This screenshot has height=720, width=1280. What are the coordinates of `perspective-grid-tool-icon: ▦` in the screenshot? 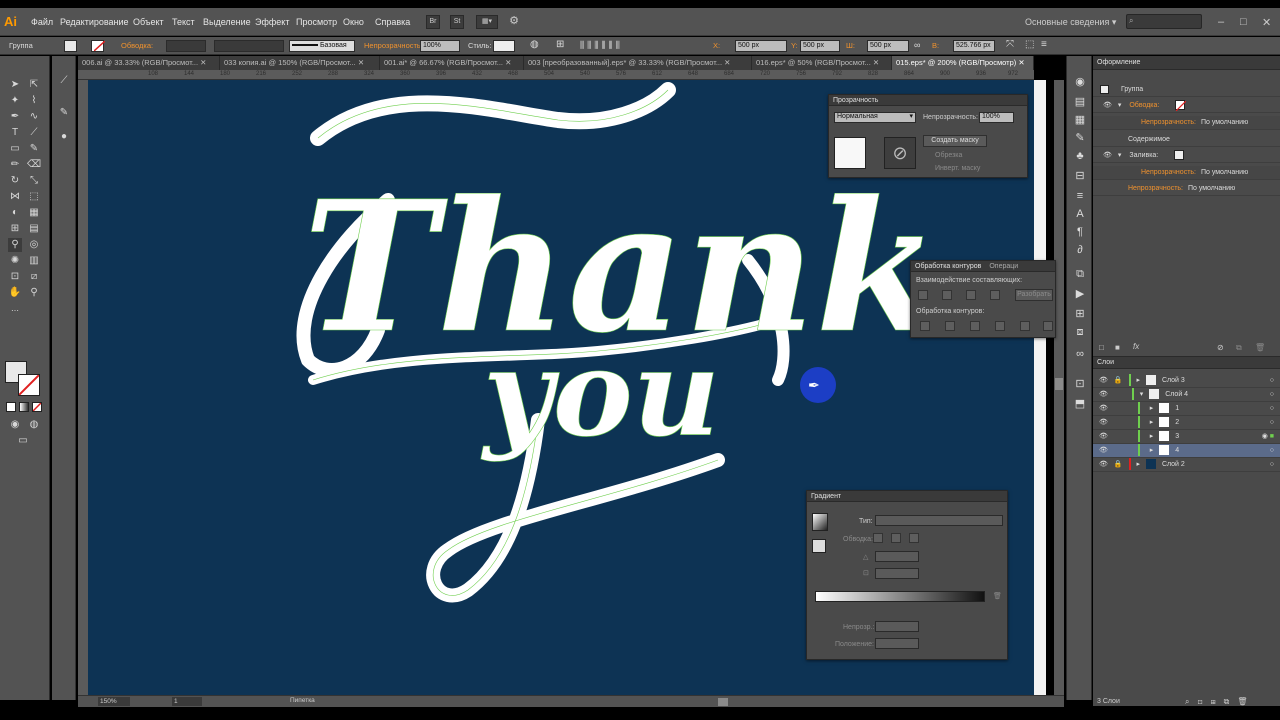 It's located at (34, 213).